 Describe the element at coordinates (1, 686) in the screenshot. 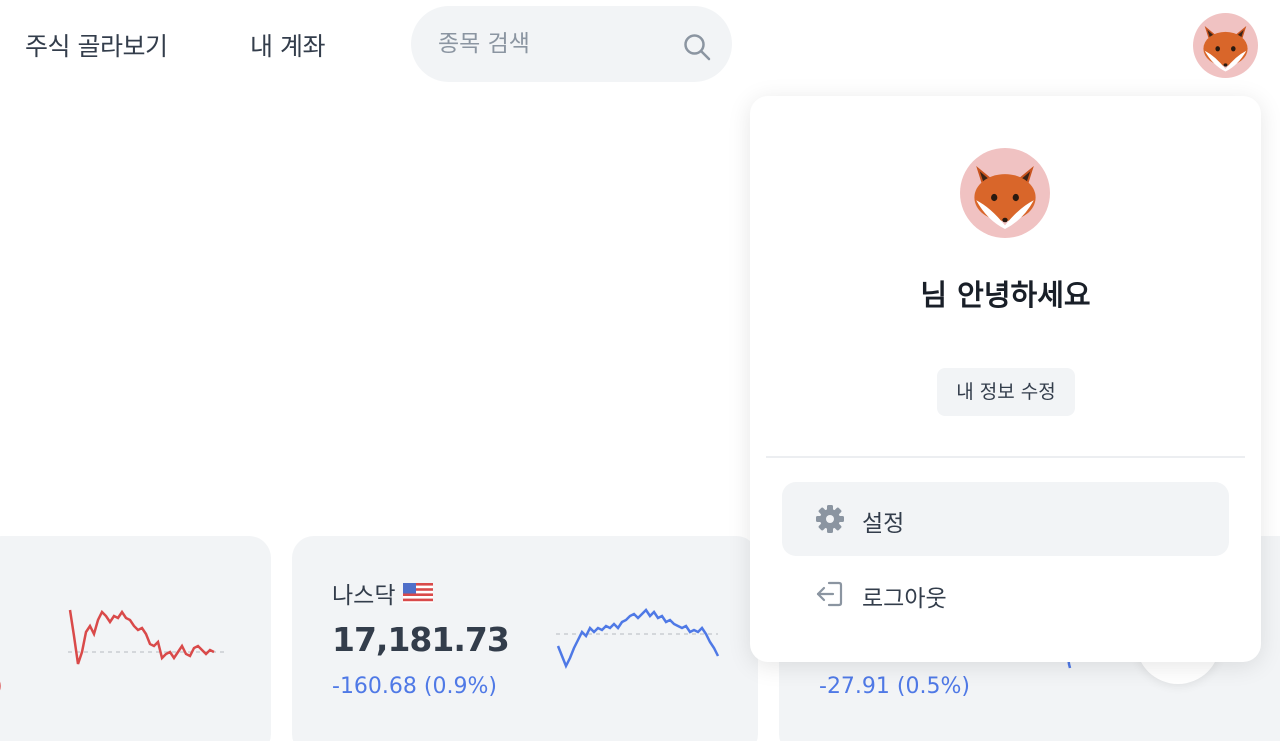

I see `index-change-1: )` at that location.